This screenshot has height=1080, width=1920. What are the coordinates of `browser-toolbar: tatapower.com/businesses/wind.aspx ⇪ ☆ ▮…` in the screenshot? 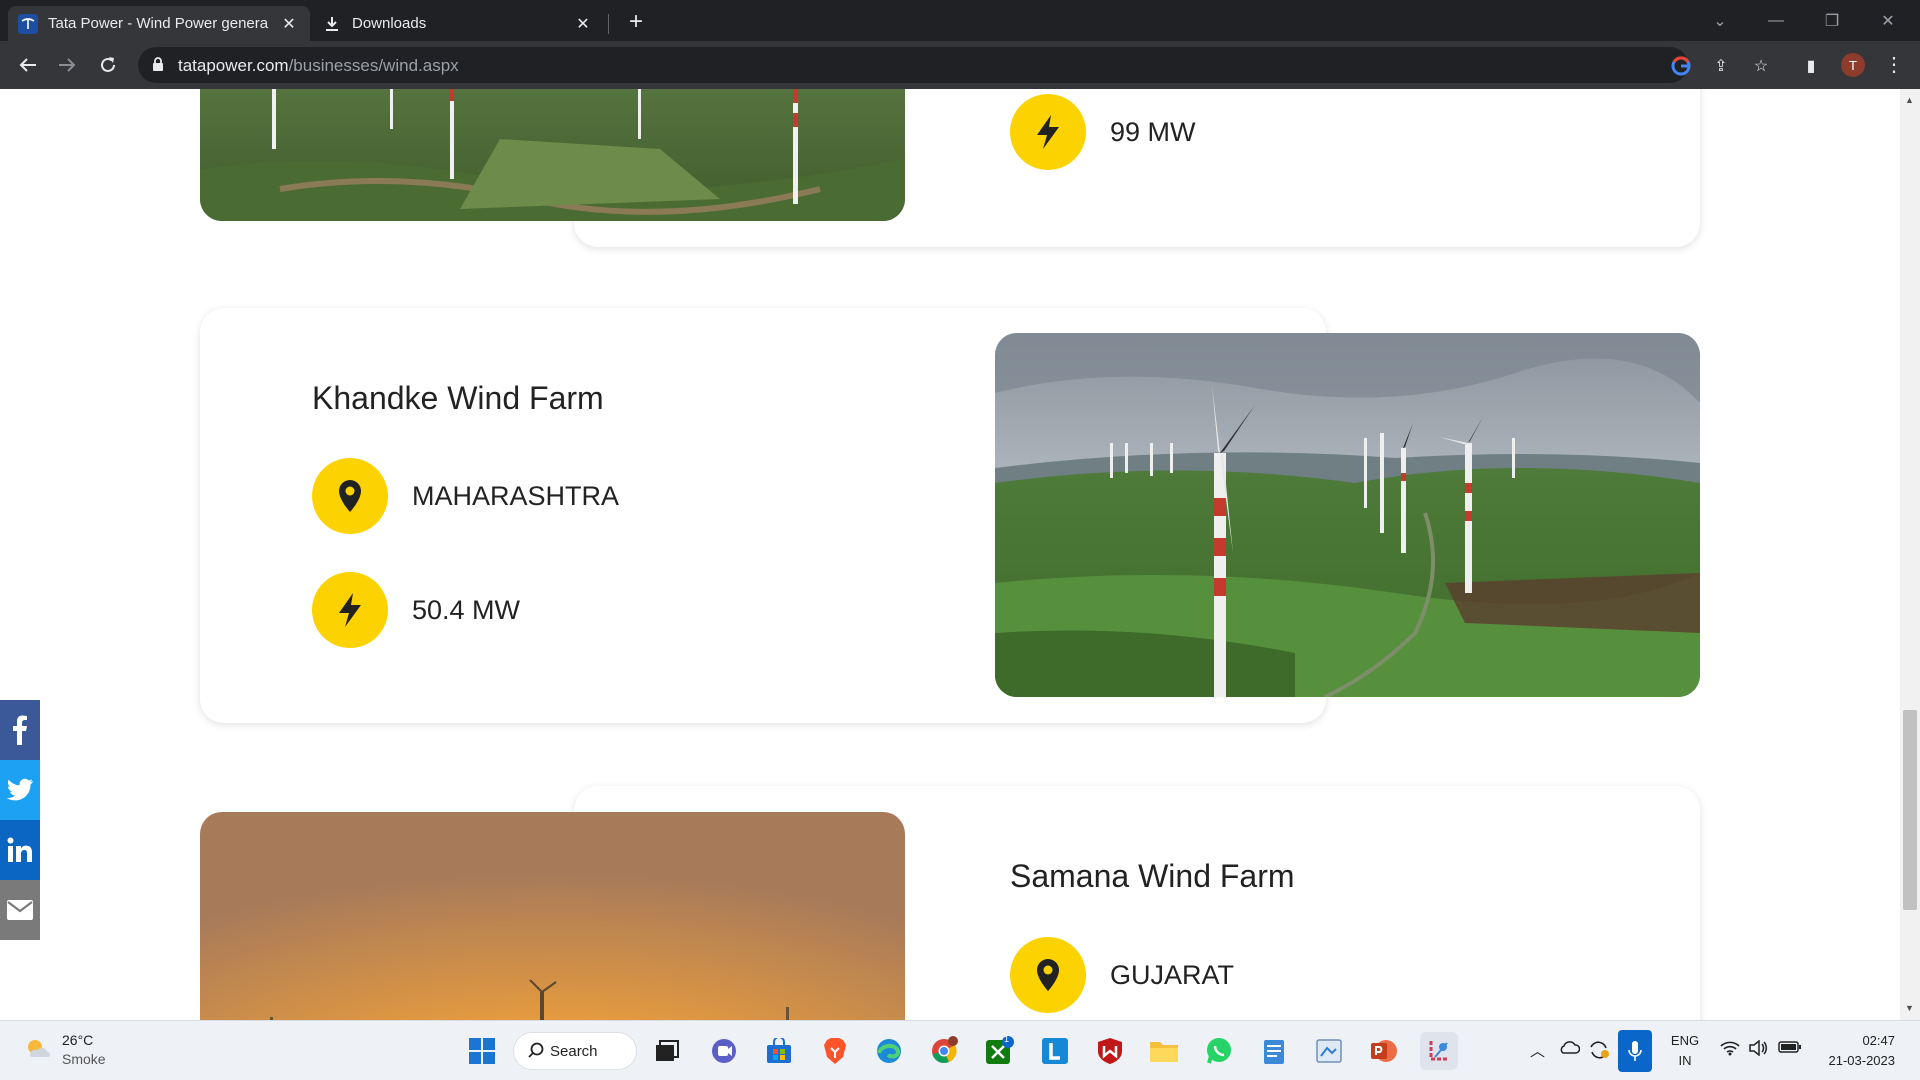 It's located at (960, 65).